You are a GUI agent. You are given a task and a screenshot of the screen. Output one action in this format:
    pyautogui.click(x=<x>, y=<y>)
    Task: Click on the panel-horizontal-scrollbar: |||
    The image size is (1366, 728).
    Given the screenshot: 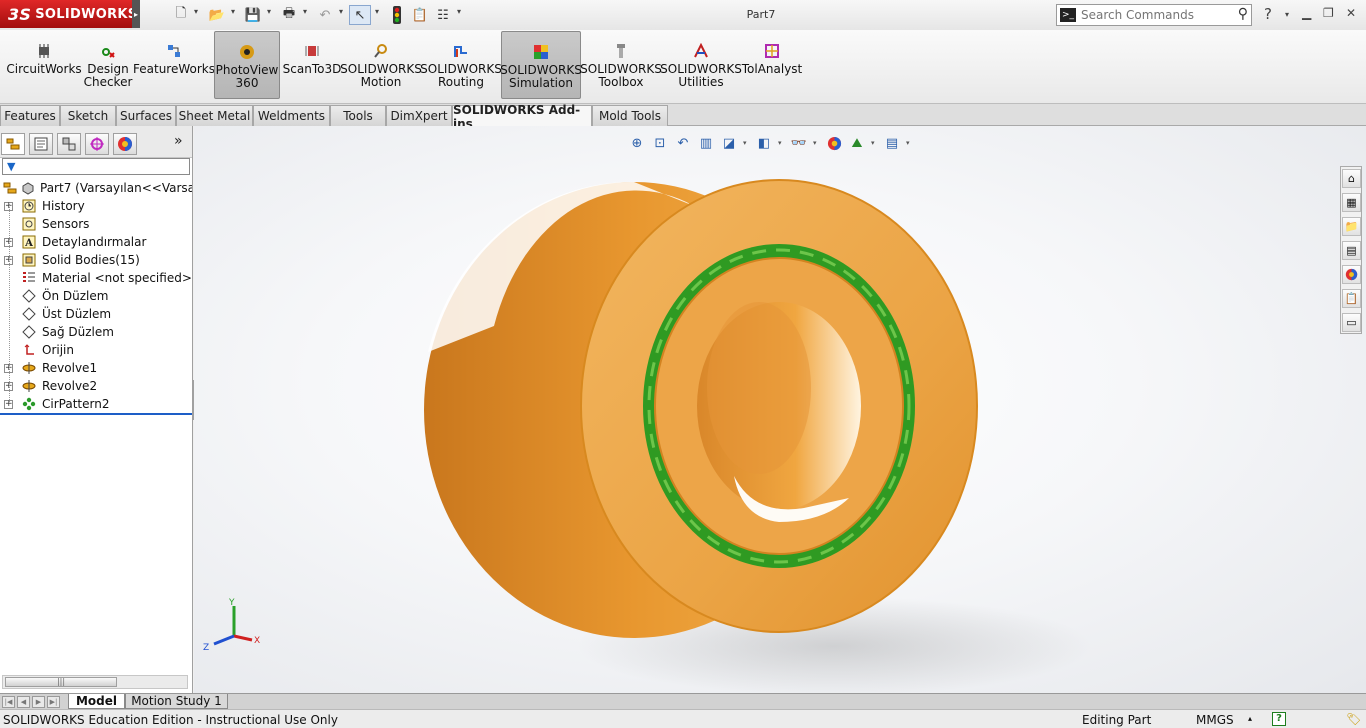 What is the action you would take?
    pyautogui.click(x=95, y=682)
    